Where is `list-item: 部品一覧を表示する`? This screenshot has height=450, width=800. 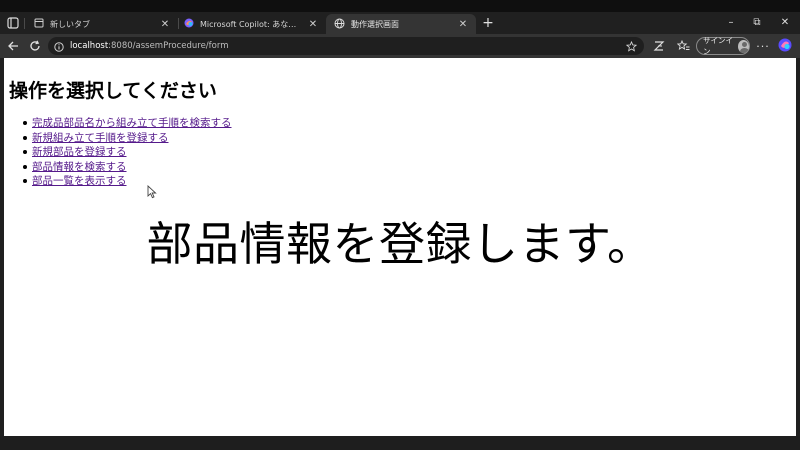 list-item: 部品一覧を表示する is located at coordinates (127, 181).